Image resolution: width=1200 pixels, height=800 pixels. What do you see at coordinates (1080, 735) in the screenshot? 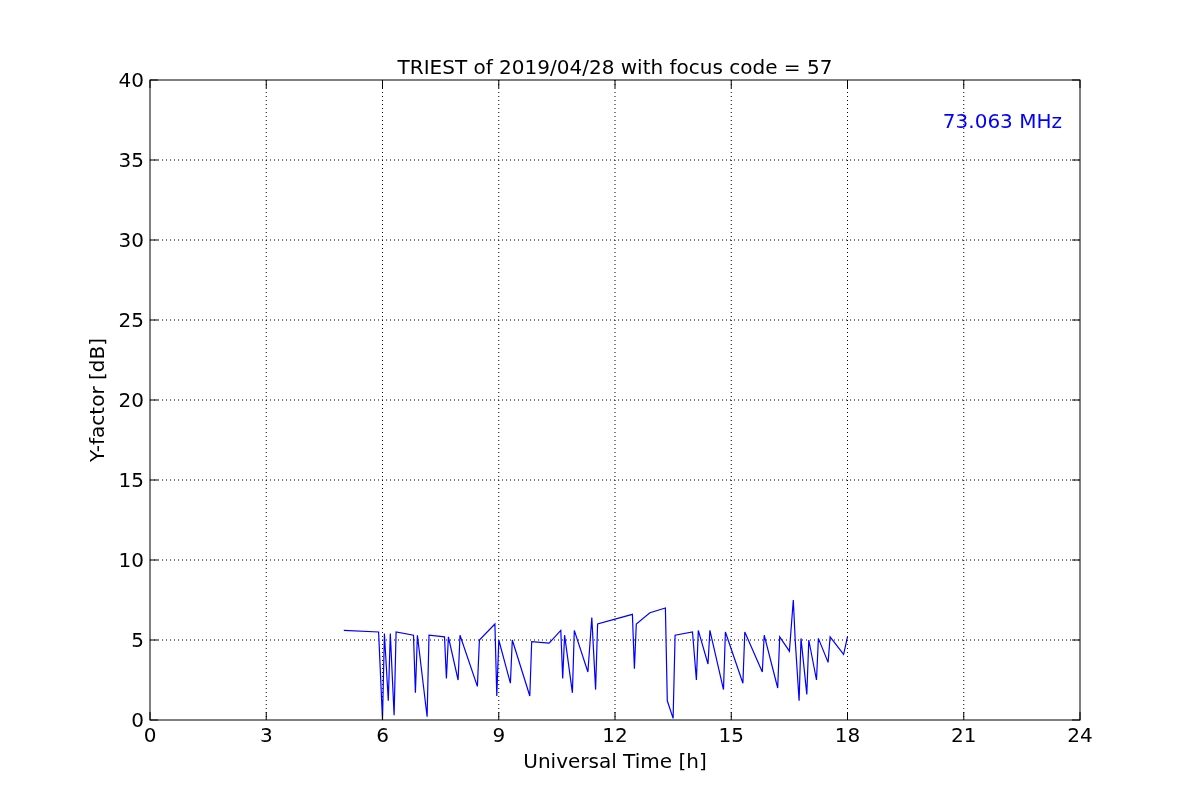
I see `x-tick-label: 24` at bounding box center [1080, 735].